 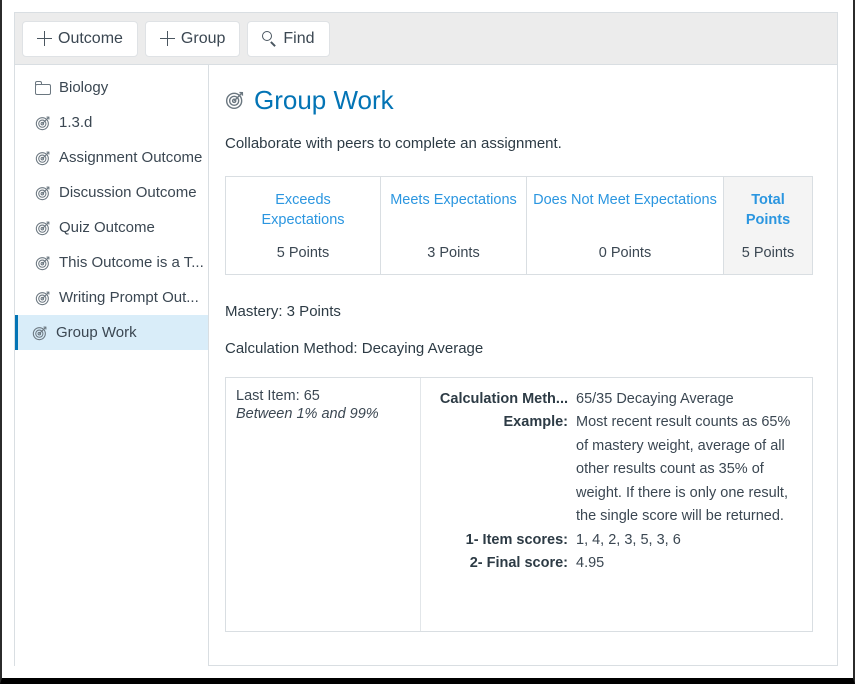 I want to click on example-row-label: 1- Item scores:, so click(x=516, y=539).